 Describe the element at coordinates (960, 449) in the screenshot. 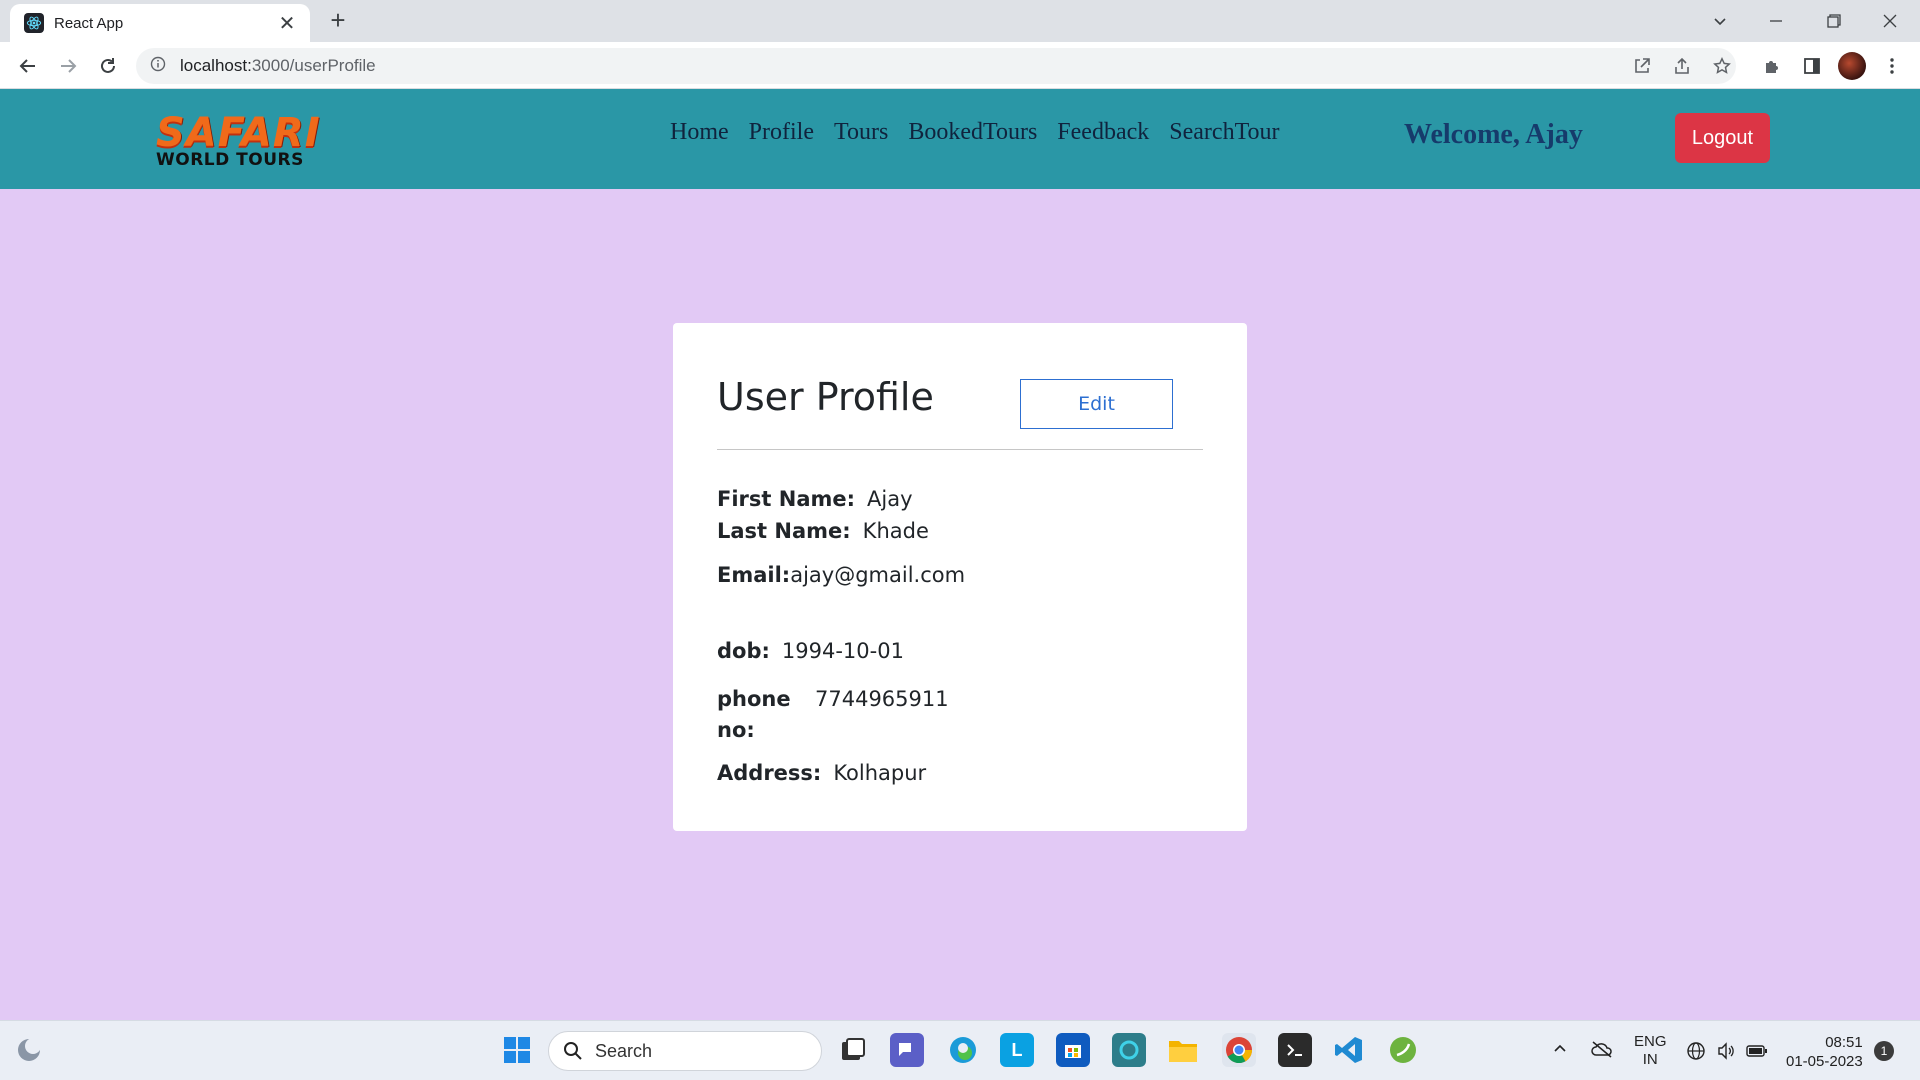

I see `divider` at that location.